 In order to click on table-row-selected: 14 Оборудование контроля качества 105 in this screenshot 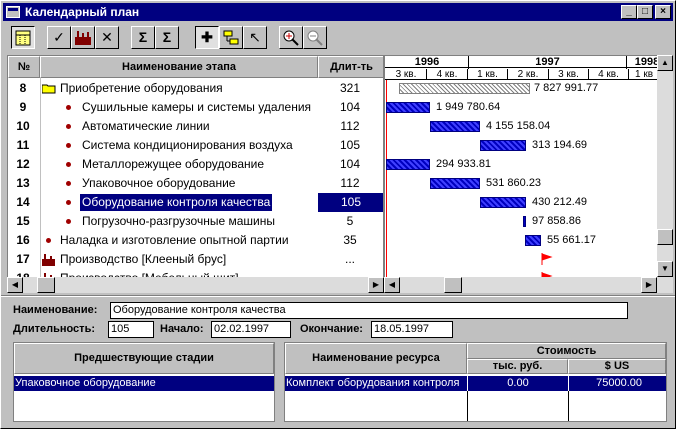, I will do `click(195, 202)`.